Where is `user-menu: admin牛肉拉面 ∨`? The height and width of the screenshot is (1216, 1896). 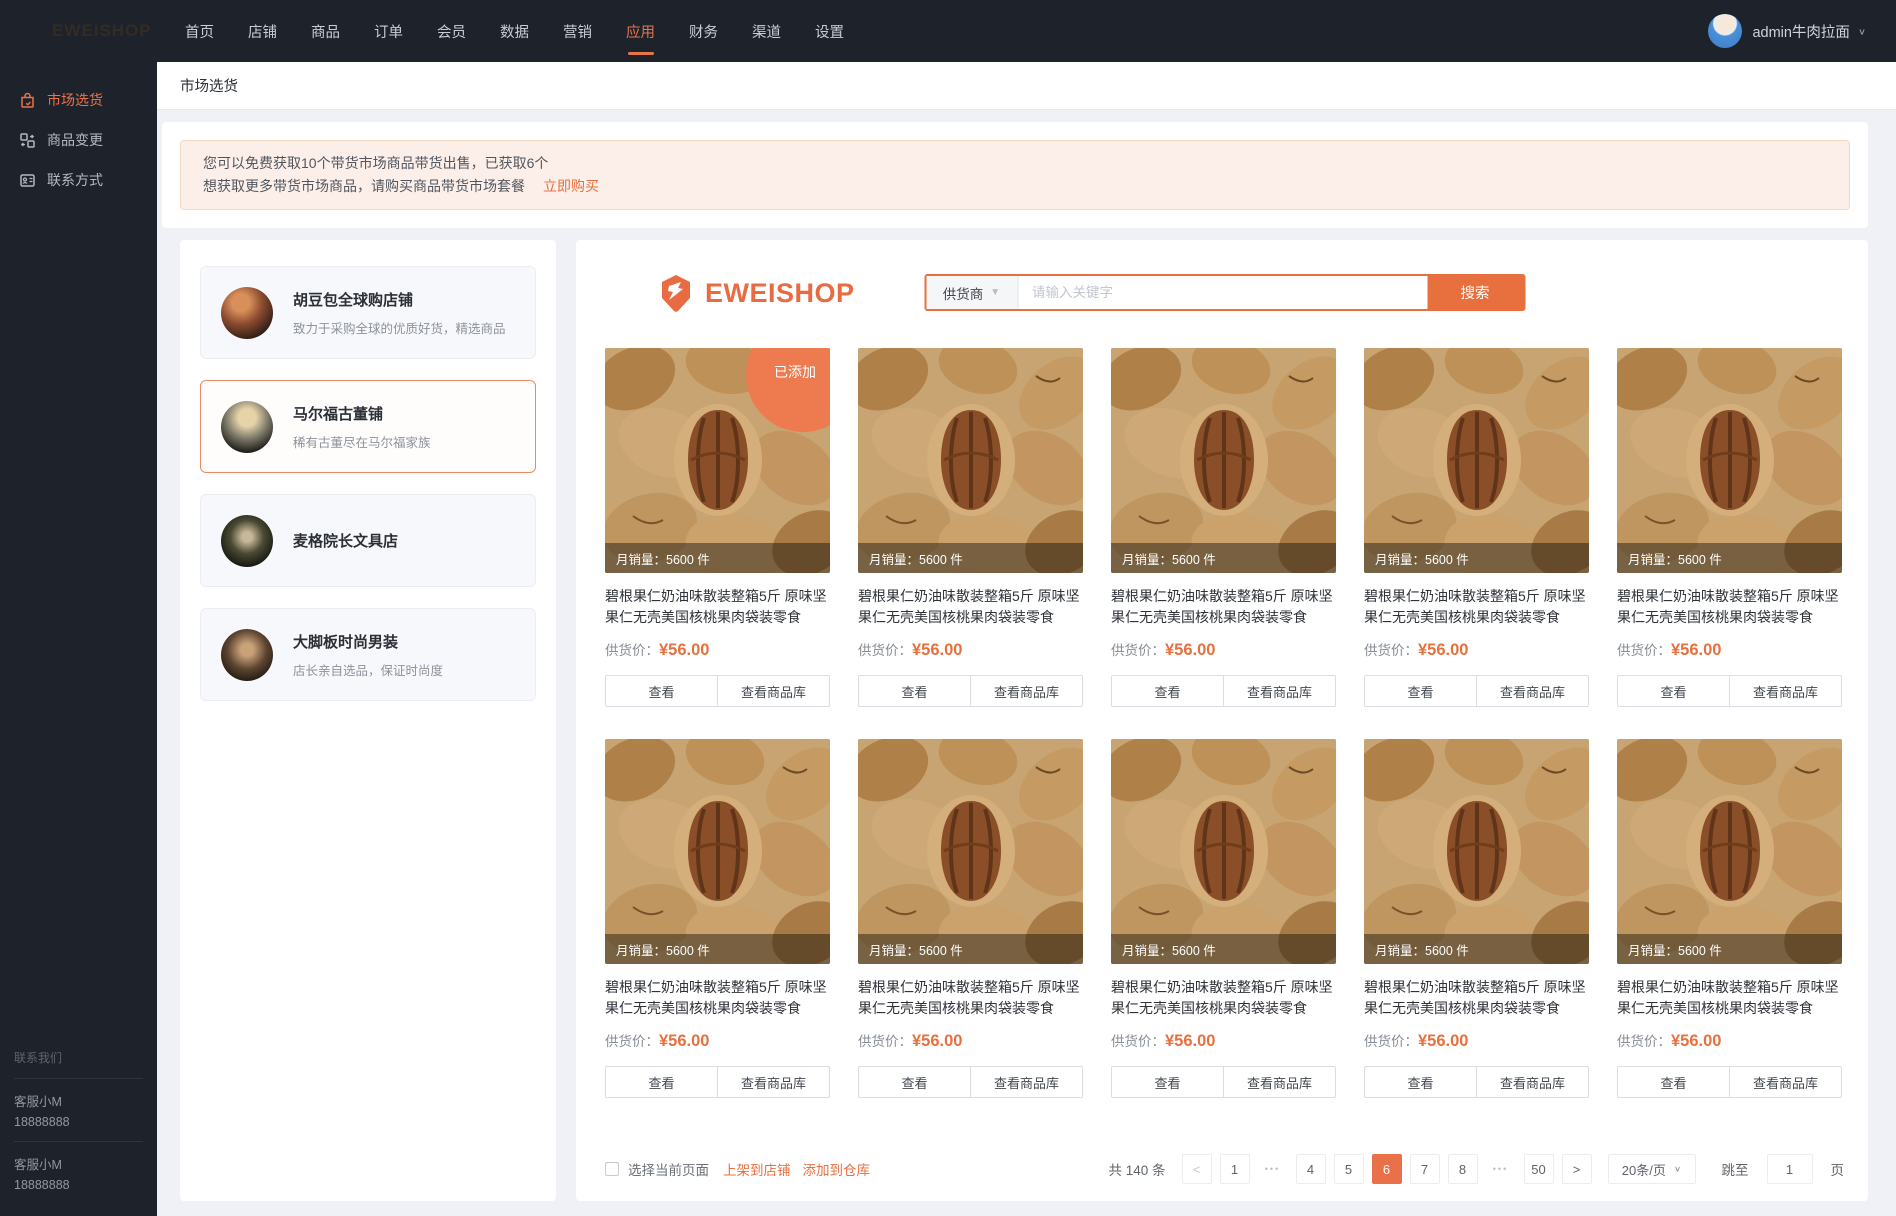
user-menu: admin牛肉拉面 ∨ is located at coordinates (1787, 31).